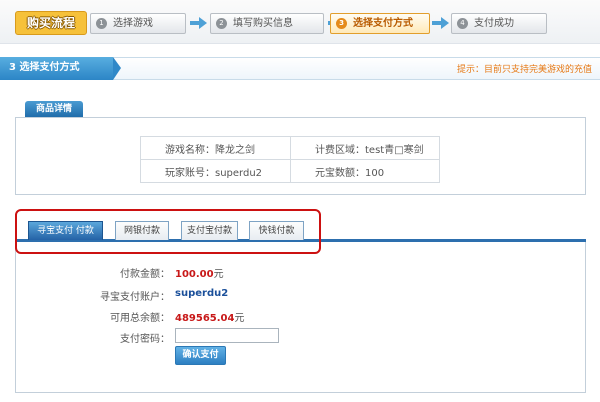 This screenshot has height=402, width=600. I want to click on billing-region: 计费区域：test青□寒剑, so click(365, 148).